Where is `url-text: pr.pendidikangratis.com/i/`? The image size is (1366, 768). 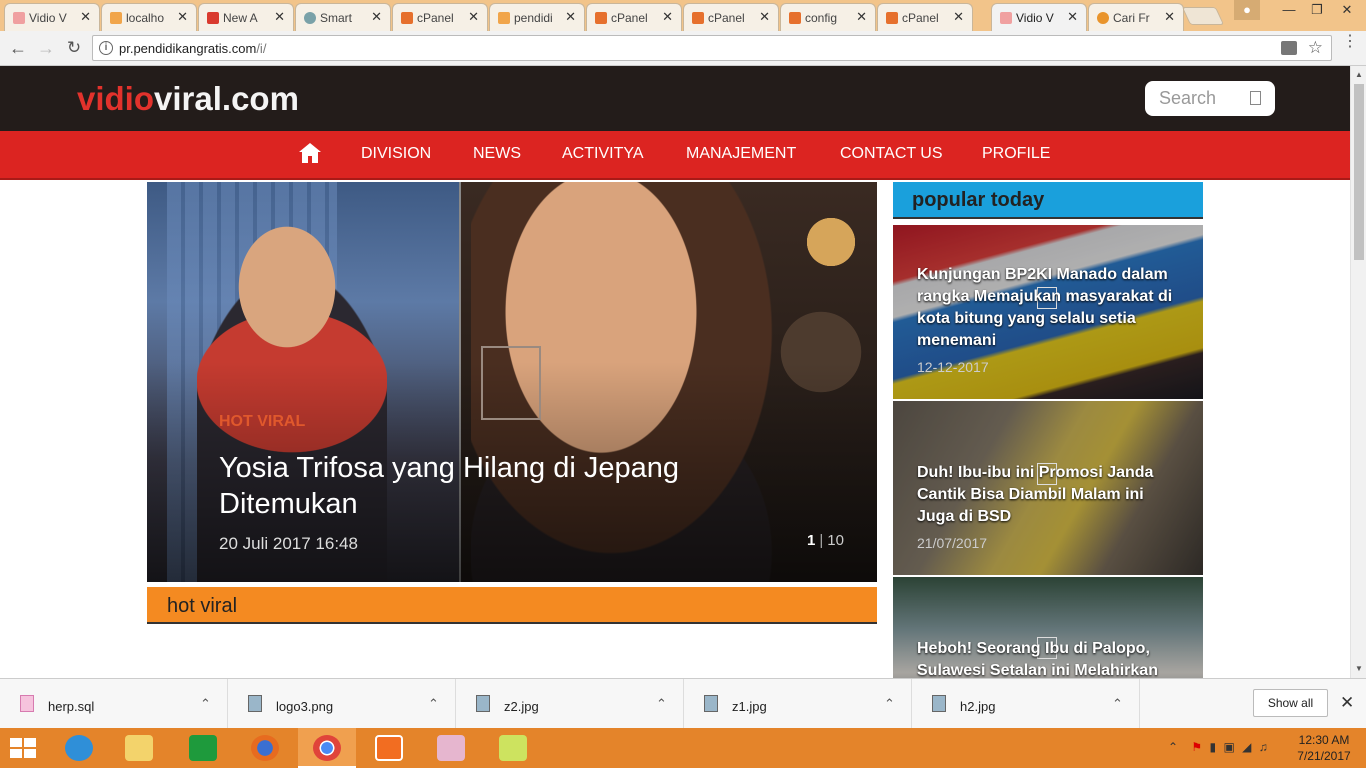 url-text: pr.pendidikangratis.com/i/ is located at coordinates (192, 48).